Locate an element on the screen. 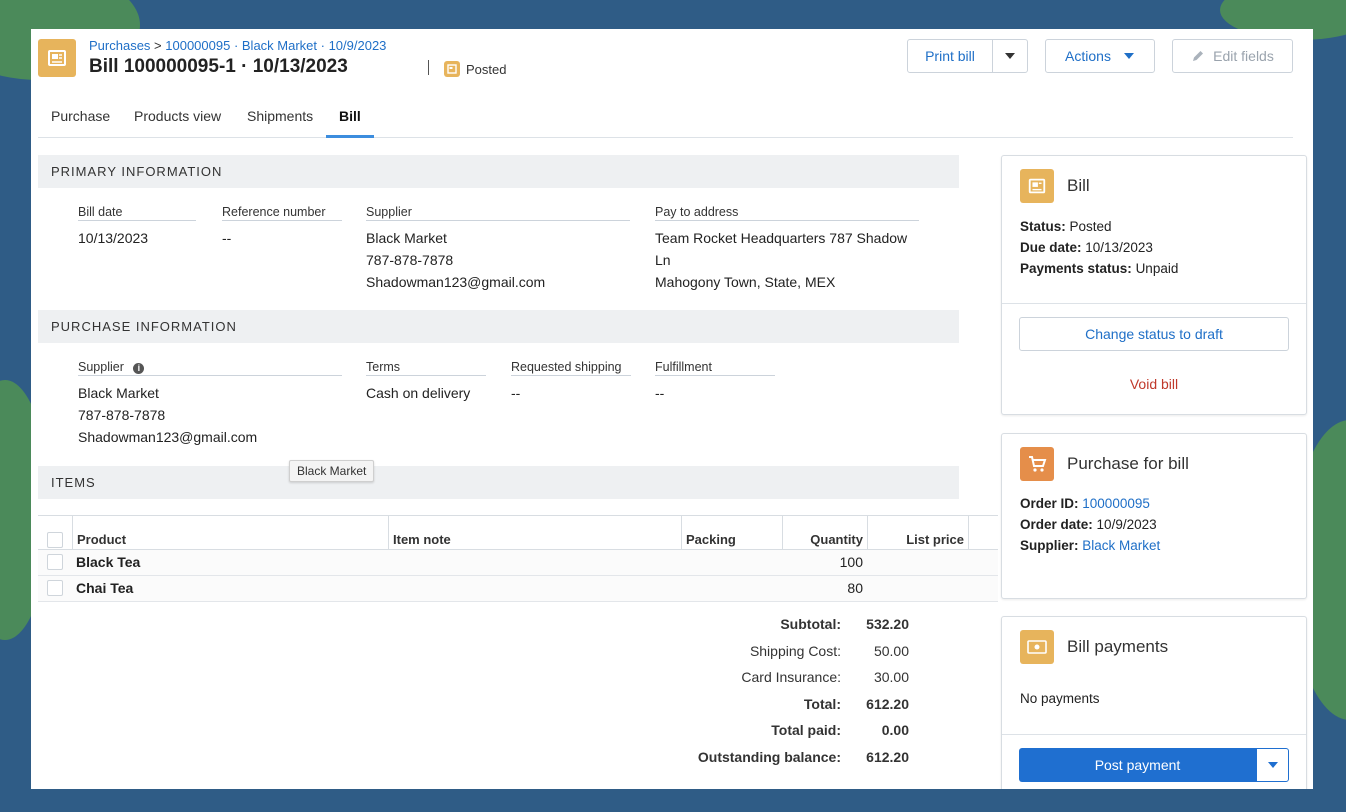 This screenshot has width=1346, height=812. no-payments-text: No payments is located at coordinates (1060, 698).